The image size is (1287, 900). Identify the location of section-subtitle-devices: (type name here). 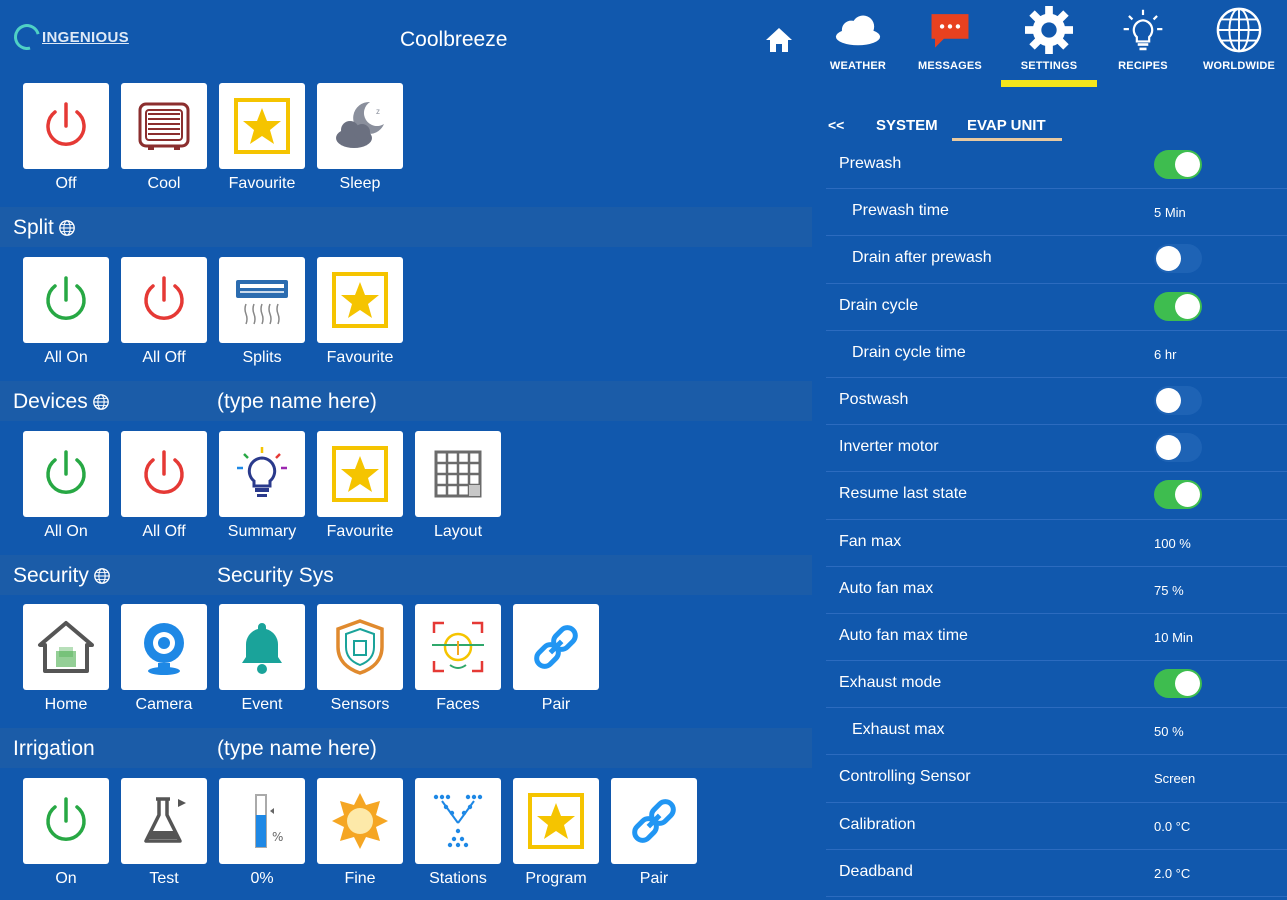
(297, 402).